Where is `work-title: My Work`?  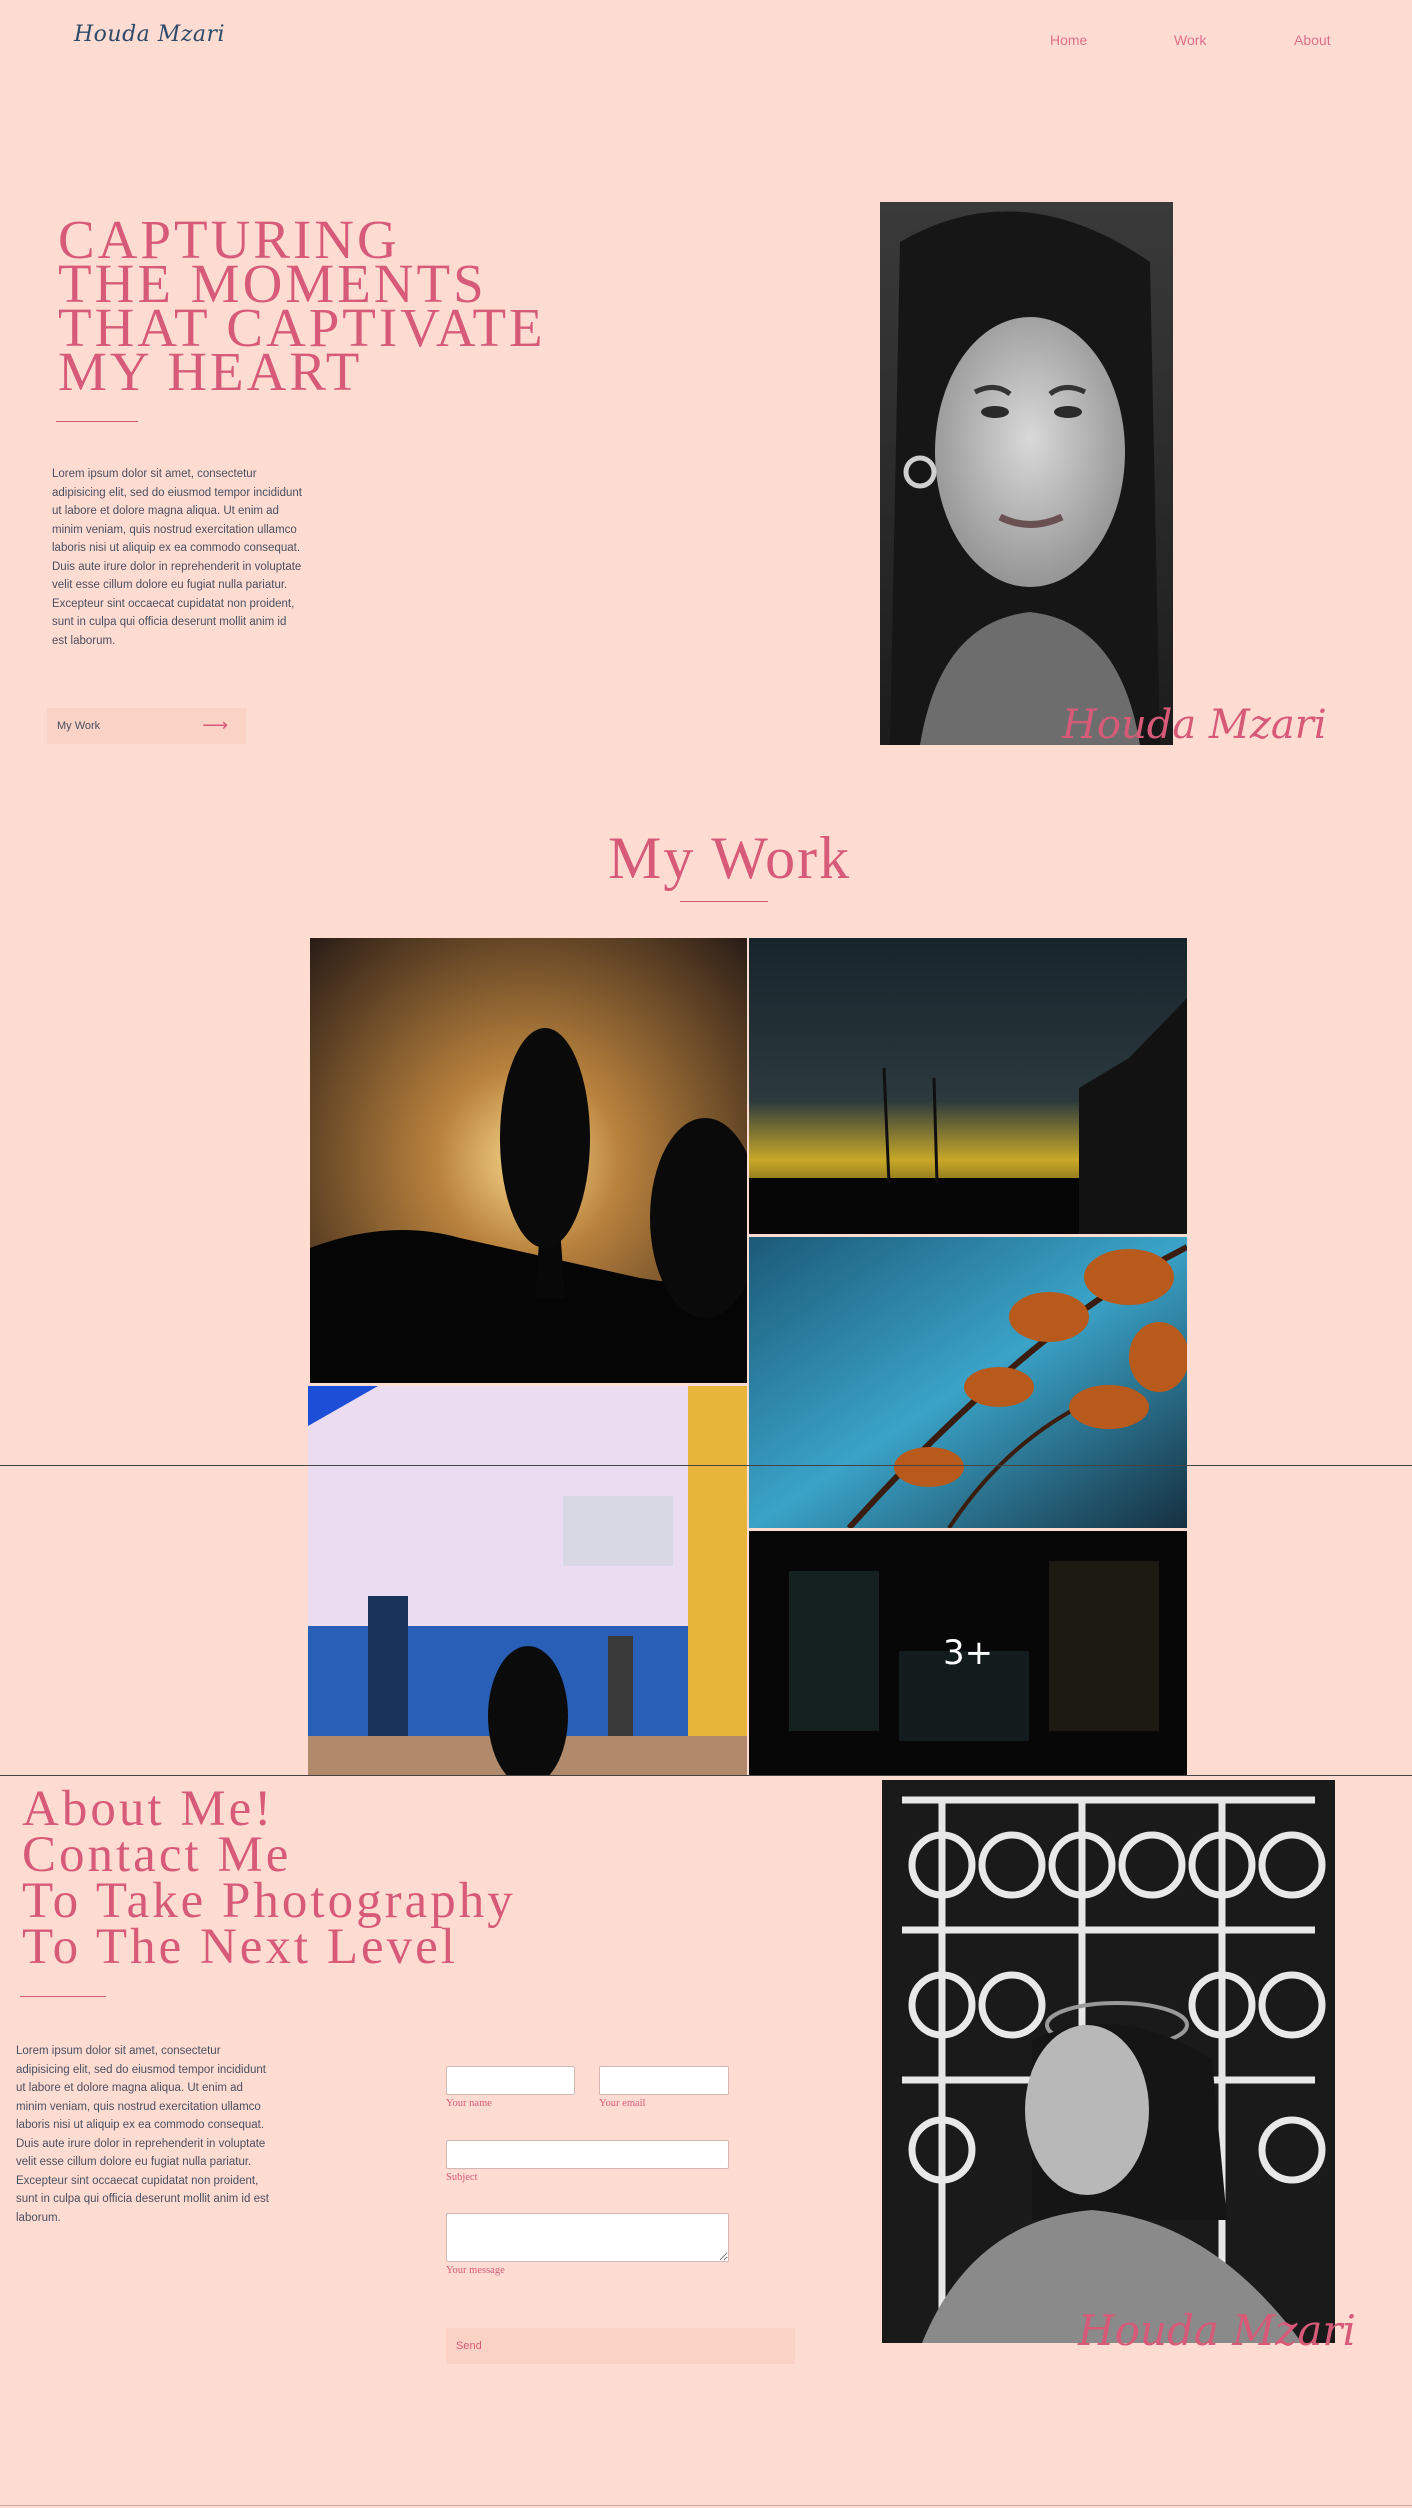 work-title: My Work is located at coordinates (730, 858).